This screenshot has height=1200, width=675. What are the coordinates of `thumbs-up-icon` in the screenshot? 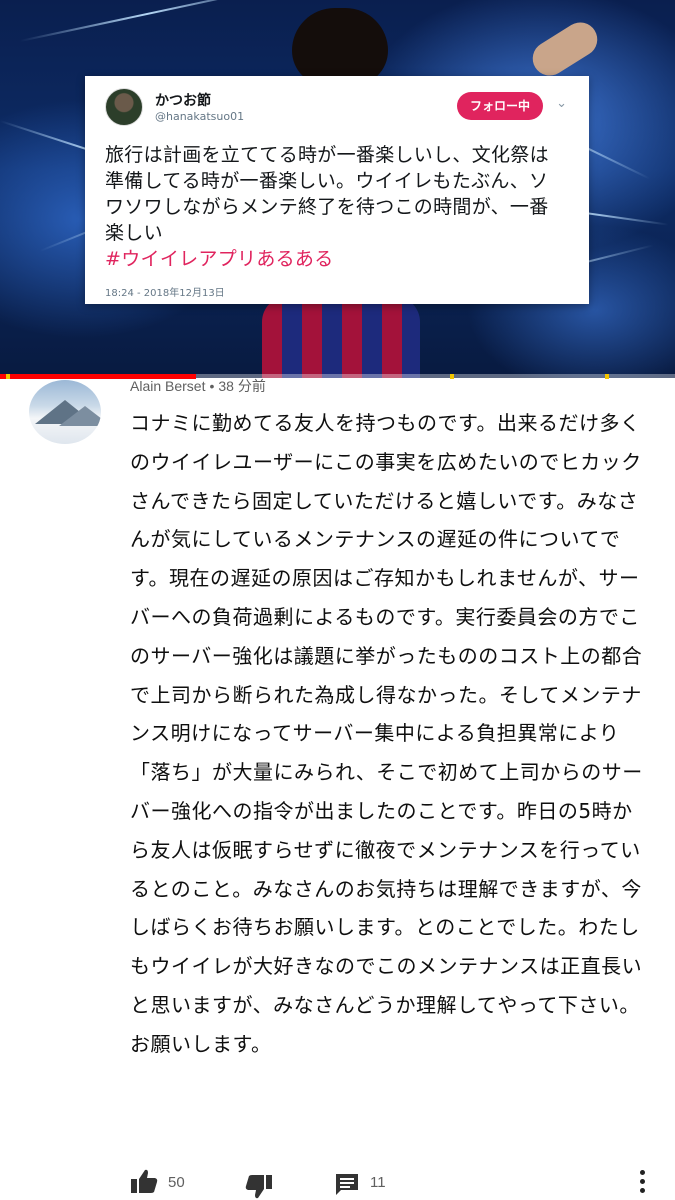 It's located at (144, 1181).